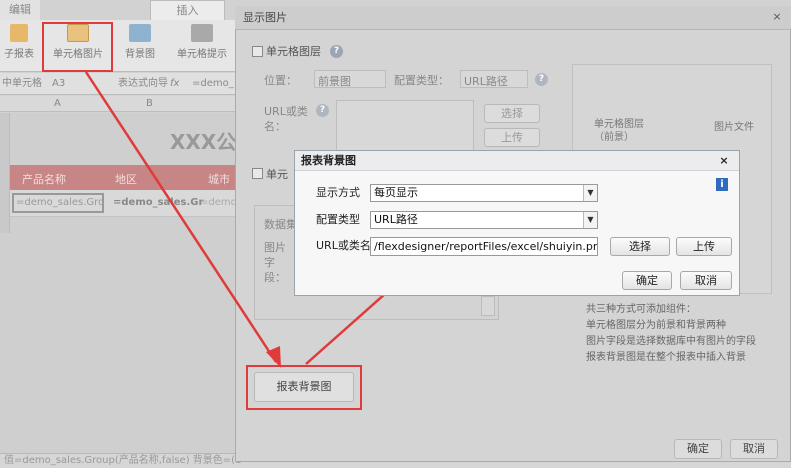 This screenshot has height=468, width=791. Describe the element at coordinates (396, 219) in the screenshot. I see `config-type-value: URL路径` at that location.